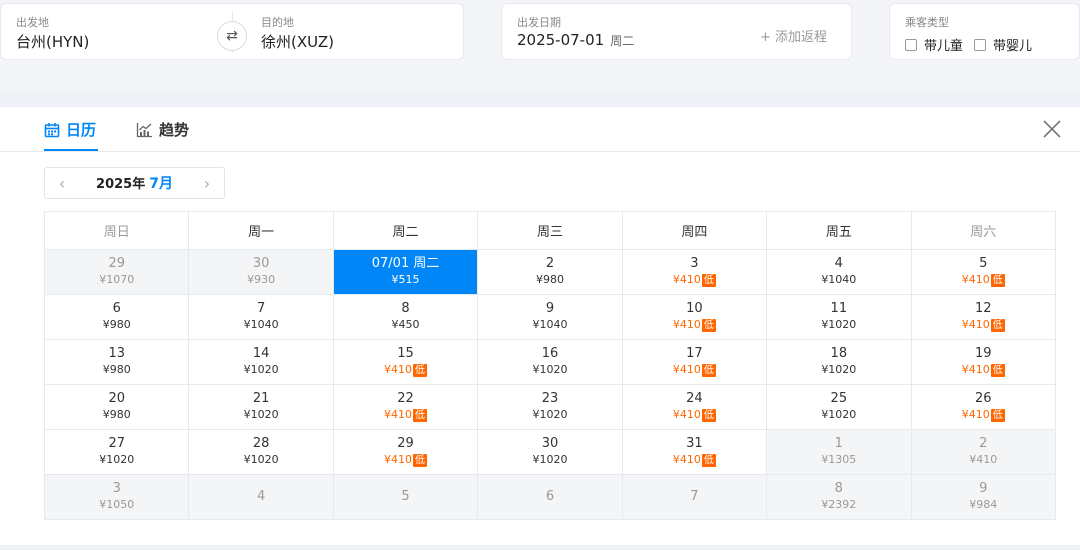 Image resolution: width=1080 pixels, height=550 pixels. Describe the element at coordinates (839, 497) in the screenshot. I see `date-cell: 8 ¥2392` at that location.